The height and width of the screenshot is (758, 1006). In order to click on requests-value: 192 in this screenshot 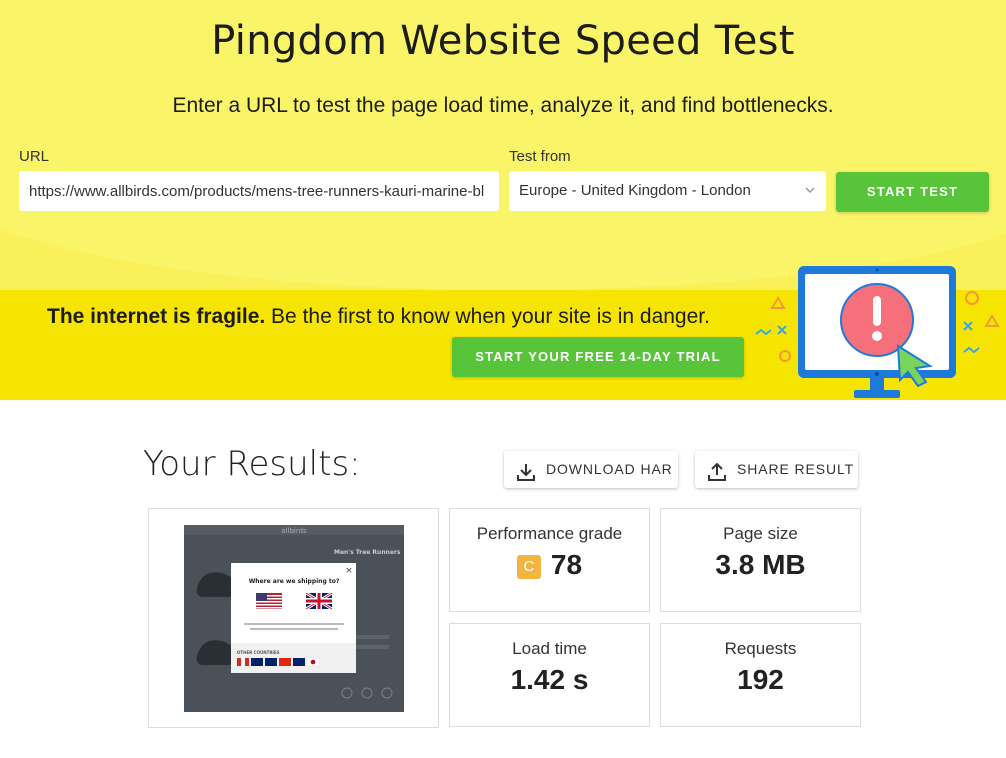, I will do `click(760, 679)`.